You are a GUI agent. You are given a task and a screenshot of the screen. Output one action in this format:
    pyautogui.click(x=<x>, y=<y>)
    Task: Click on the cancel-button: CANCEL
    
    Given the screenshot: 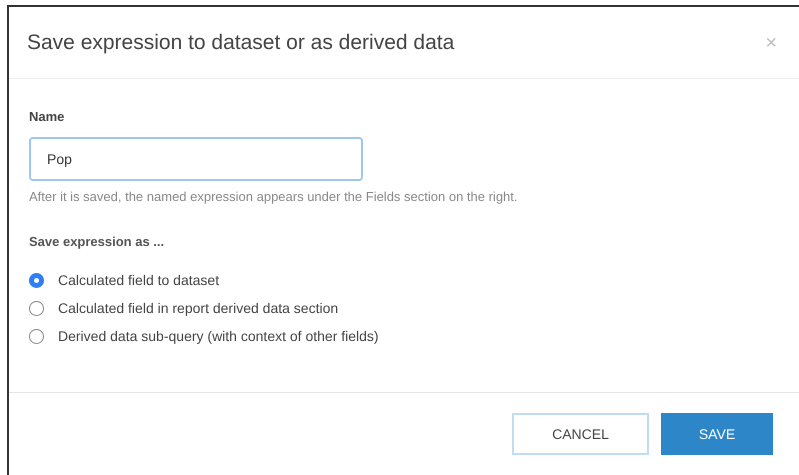 What is the action you would take?
    pyautogui.click(x=580, y=434)
    